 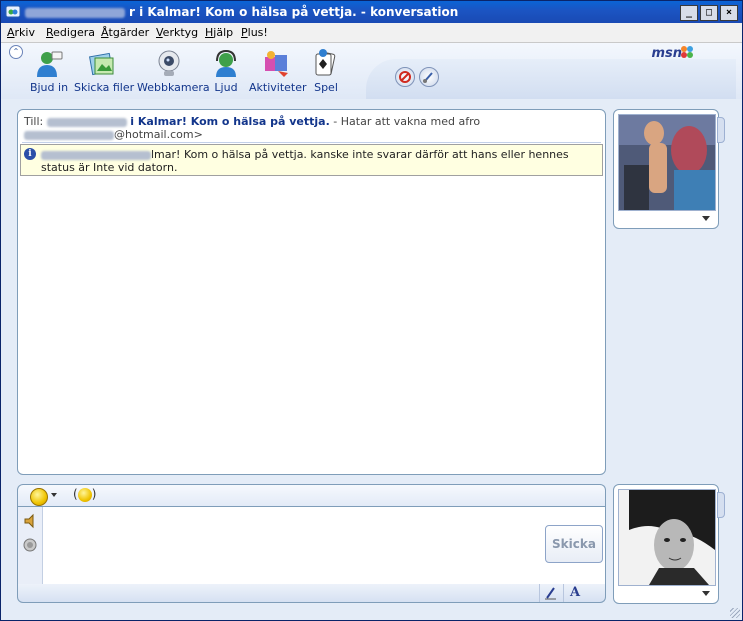 I want to click on activities-icon, so click(x=276, y=64).